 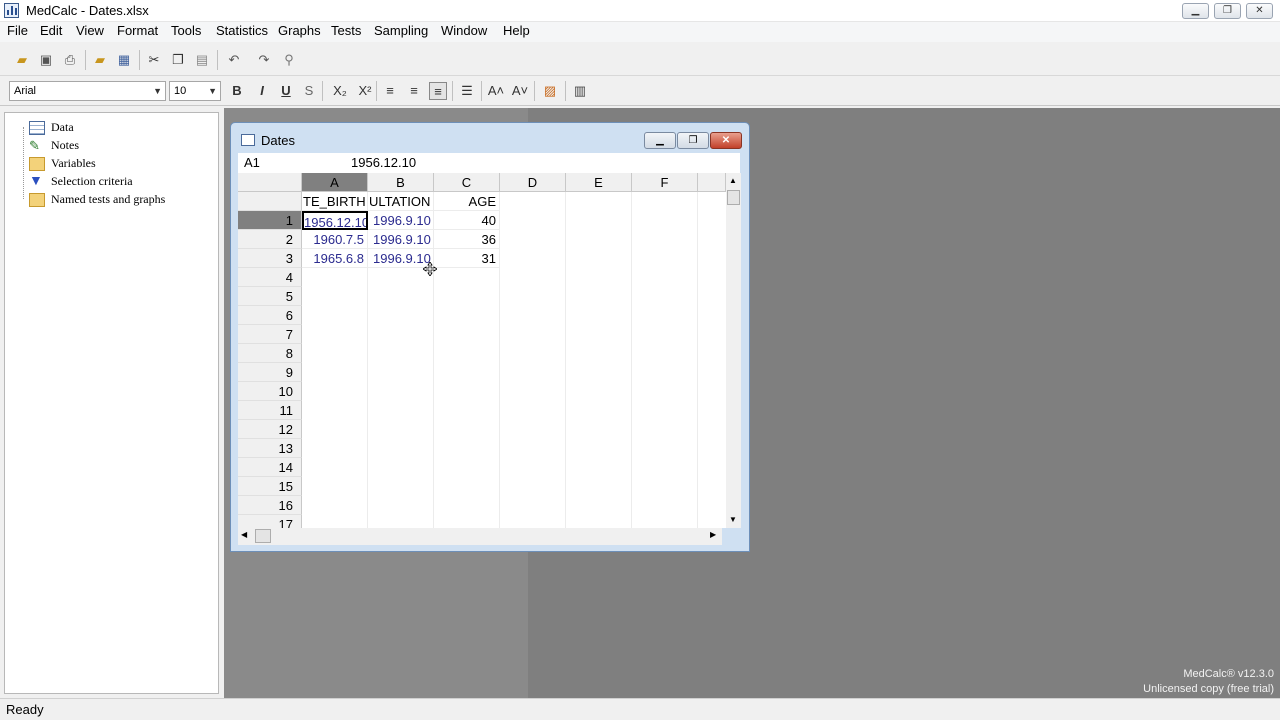 What do you see at coordinates (401, 182) in the screenshot?
I see `column-header-b: B` at bounding box center [401, 182].